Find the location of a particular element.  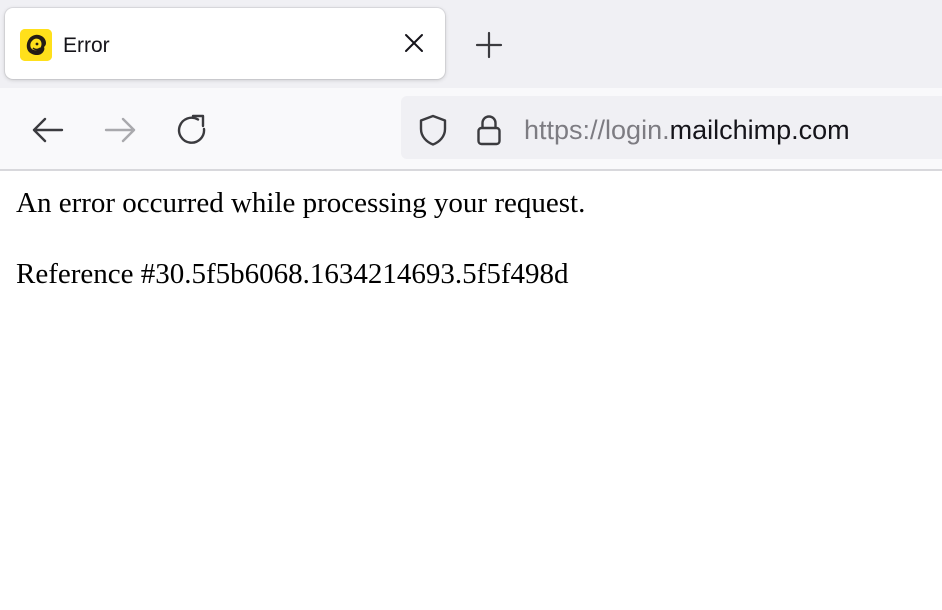

mailchimp-favicon-icon is located at coordinates (36, 45).